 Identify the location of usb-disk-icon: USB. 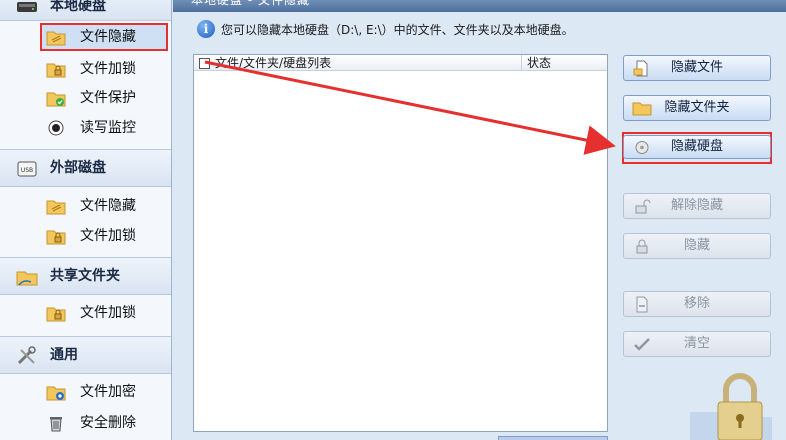
(27, 169).